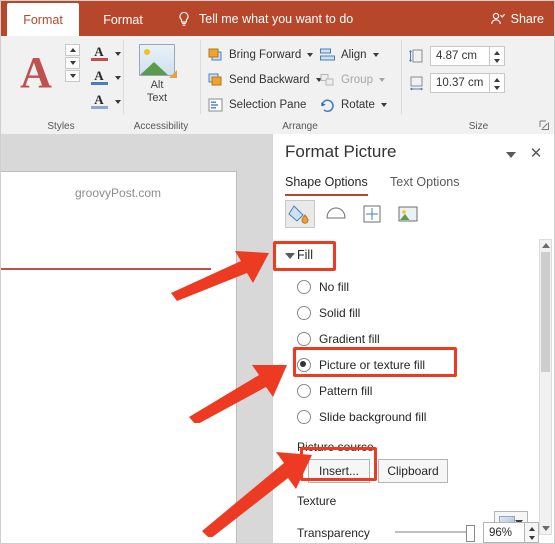  What do you see at coordinates (460, 56) in the screenshot?
I see `shape-height-input: 4.87 cm` at bounding box center [460, 56].